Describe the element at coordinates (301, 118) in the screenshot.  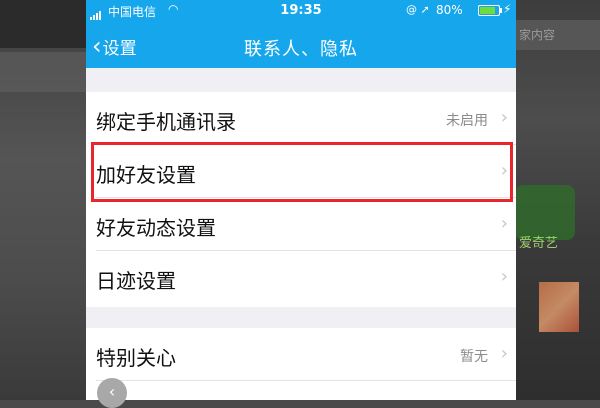
I see `row-bind-contacts: 绑定手机通讯录 未启用 ›` at that location.